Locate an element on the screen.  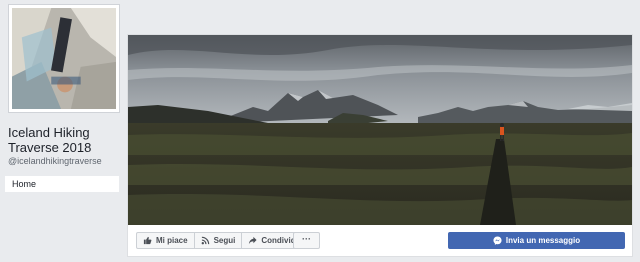
profile-picture is located at coordinates (64, 58).